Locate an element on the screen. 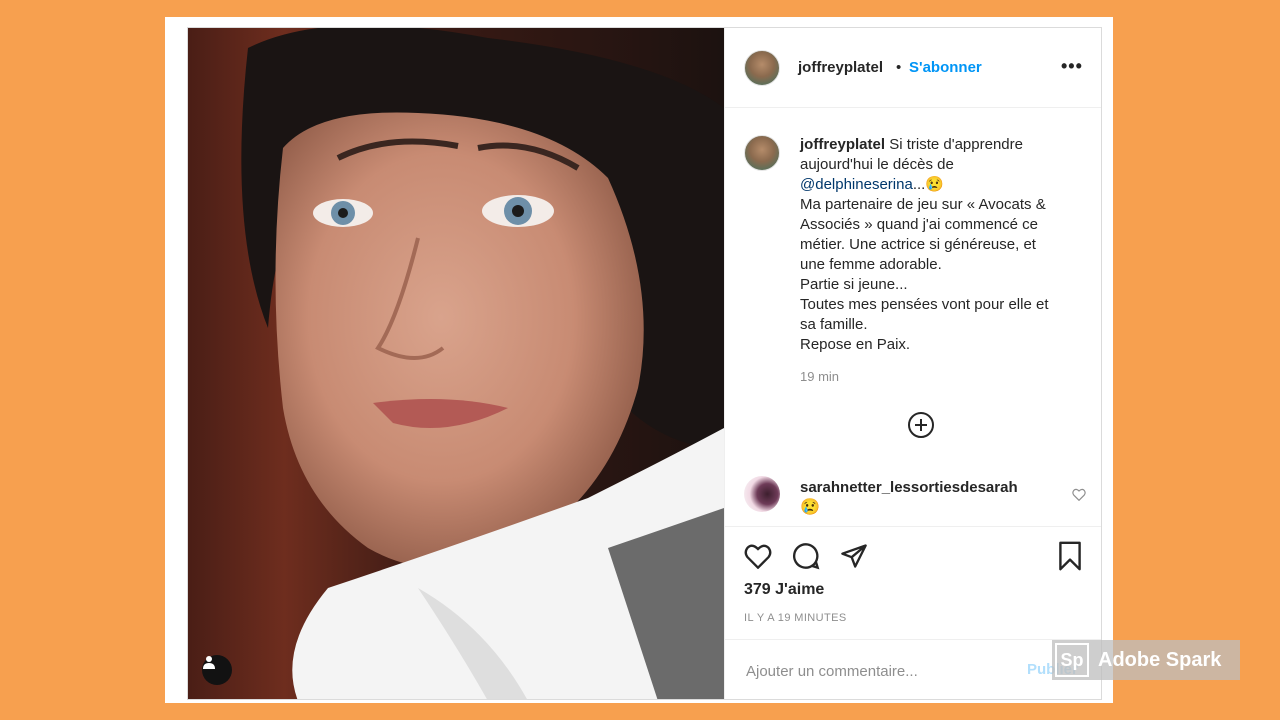 The width and height of the screenshot is (1280, 720). author-username: joffreyplatel is located at coordinates (840, 67).